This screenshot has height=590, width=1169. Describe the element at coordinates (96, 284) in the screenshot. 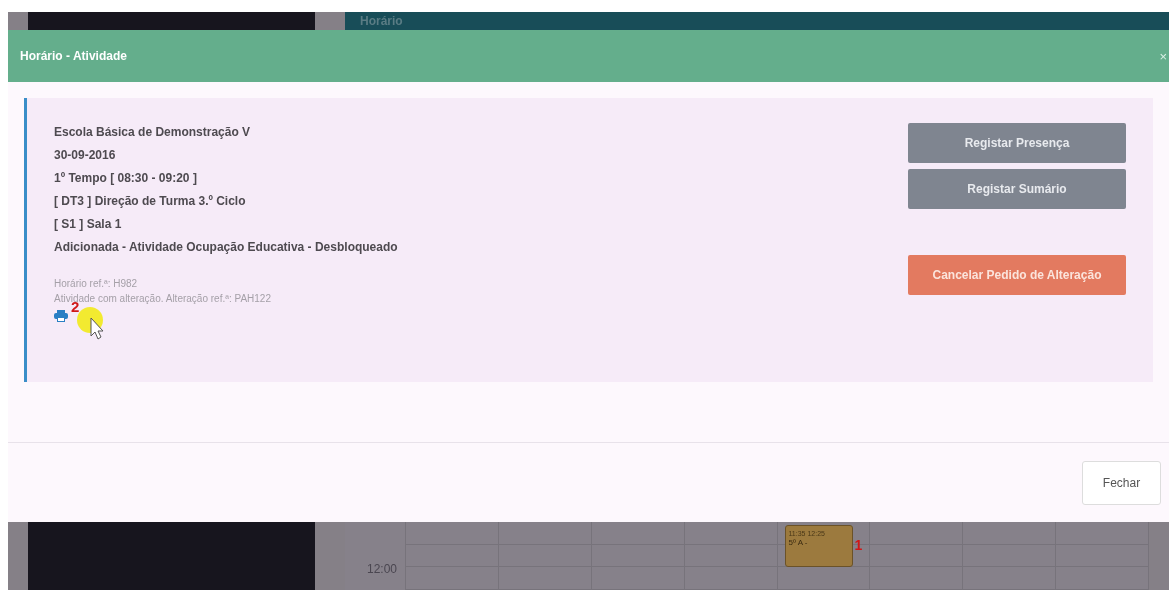

I see `reference-text: Horário ref.ª: H982` at that location.